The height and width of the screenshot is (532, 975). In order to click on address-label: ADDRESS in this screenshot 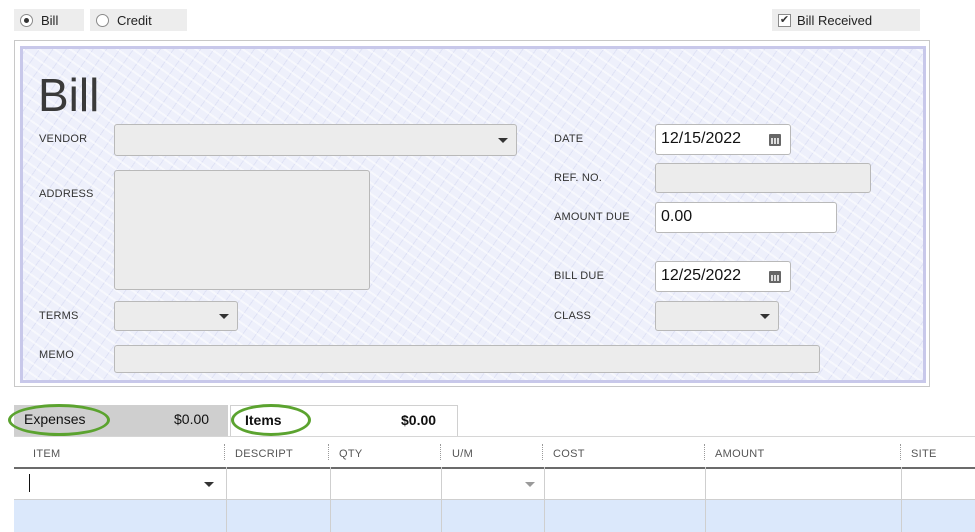, I will do `click(66, 194)`.